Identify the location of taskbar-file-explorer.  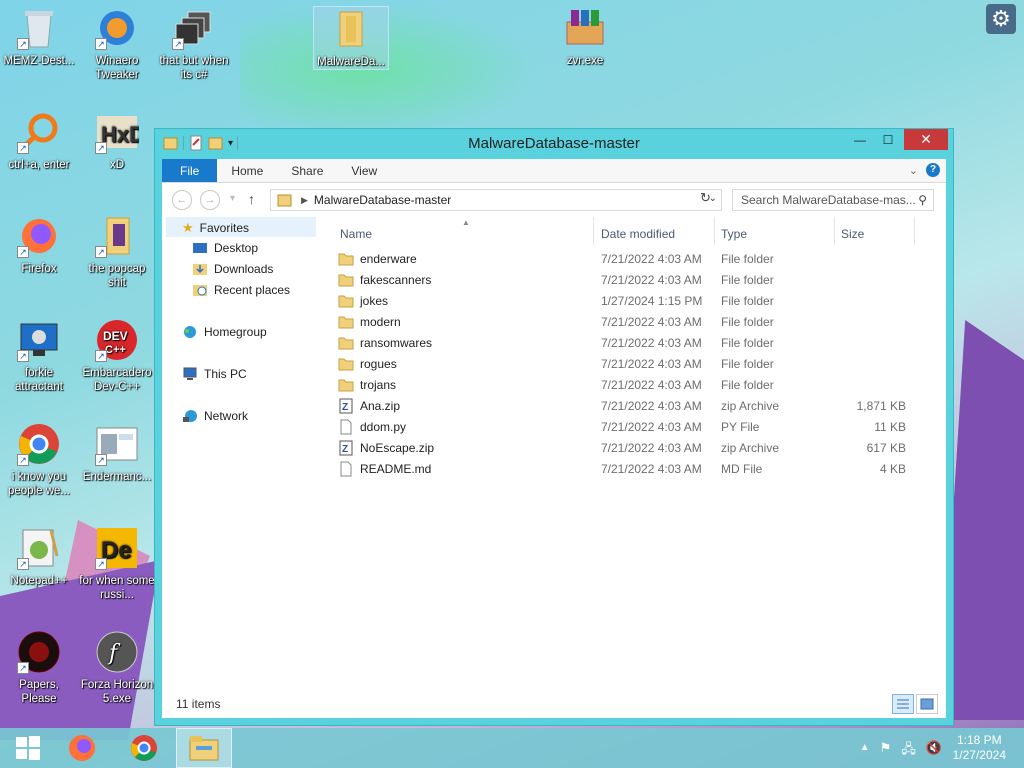
(204, 748).